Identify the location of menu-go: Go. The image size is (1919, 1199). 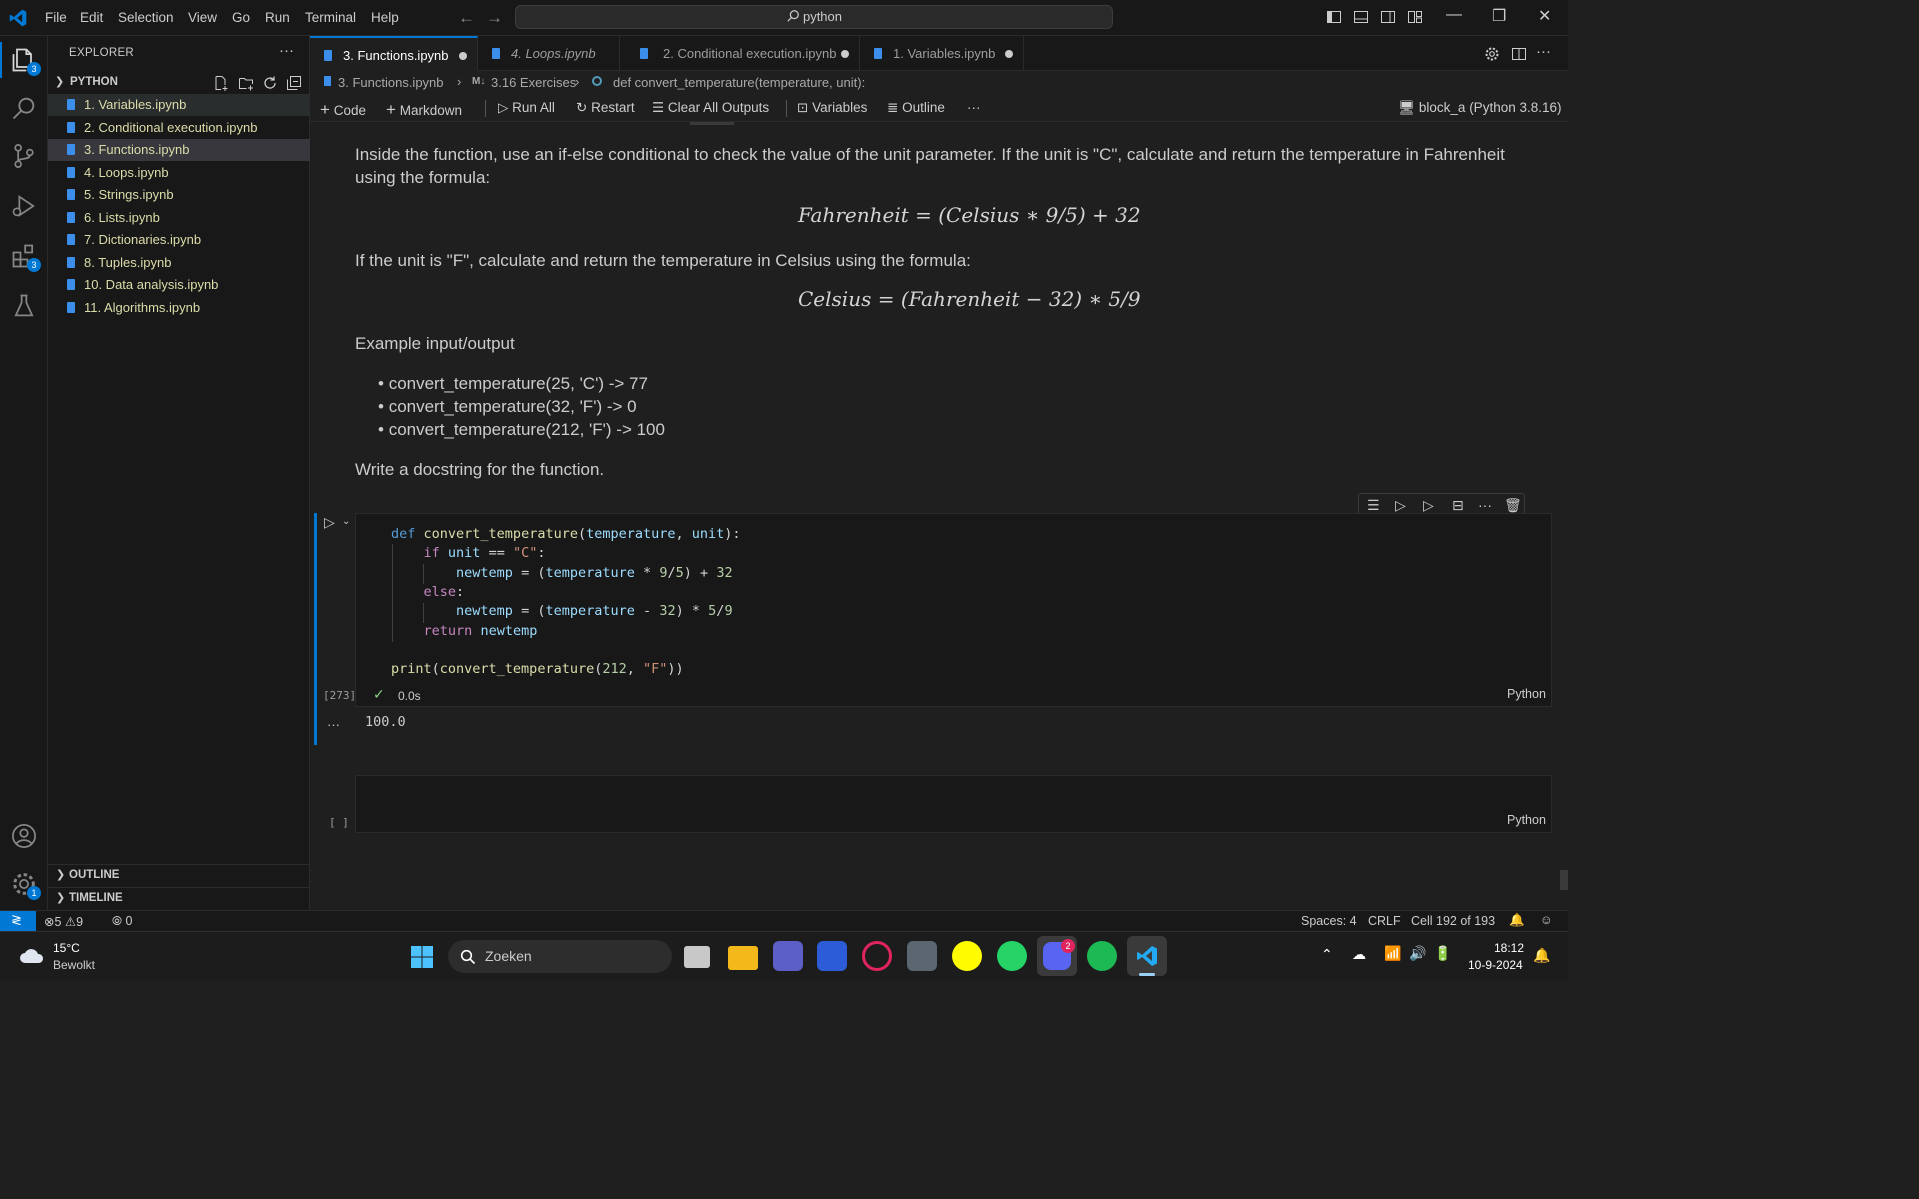
(241, 17).